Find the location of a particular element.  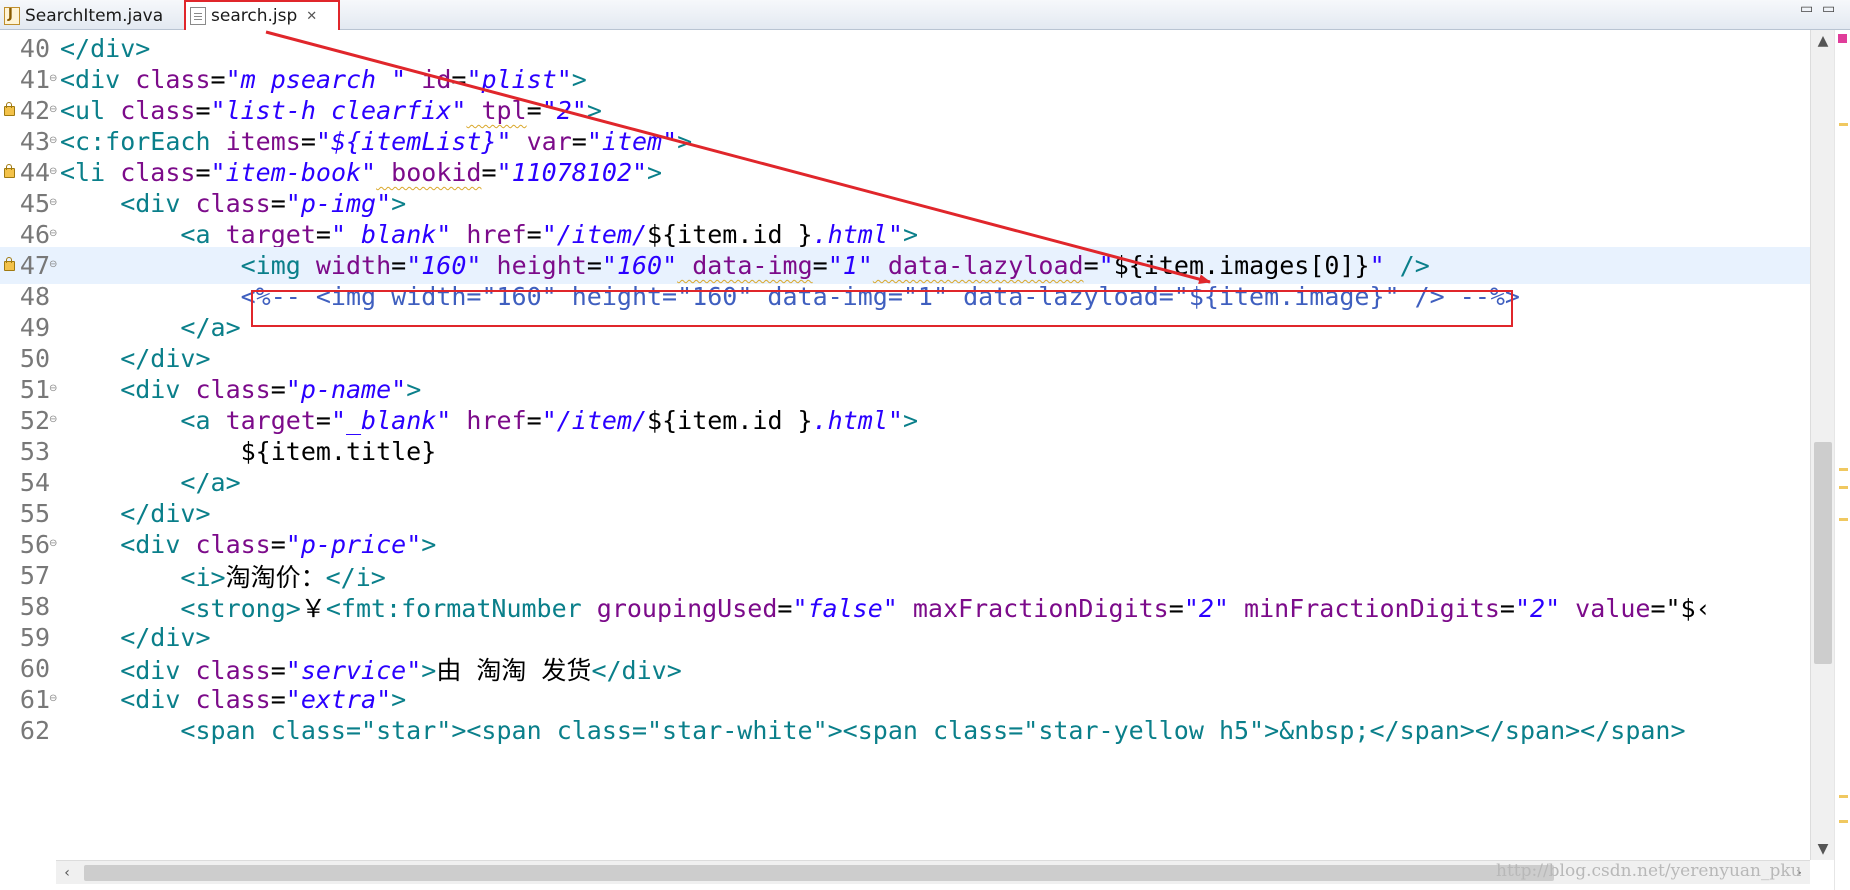

code-token: " is located at coordinates (1377, 265).